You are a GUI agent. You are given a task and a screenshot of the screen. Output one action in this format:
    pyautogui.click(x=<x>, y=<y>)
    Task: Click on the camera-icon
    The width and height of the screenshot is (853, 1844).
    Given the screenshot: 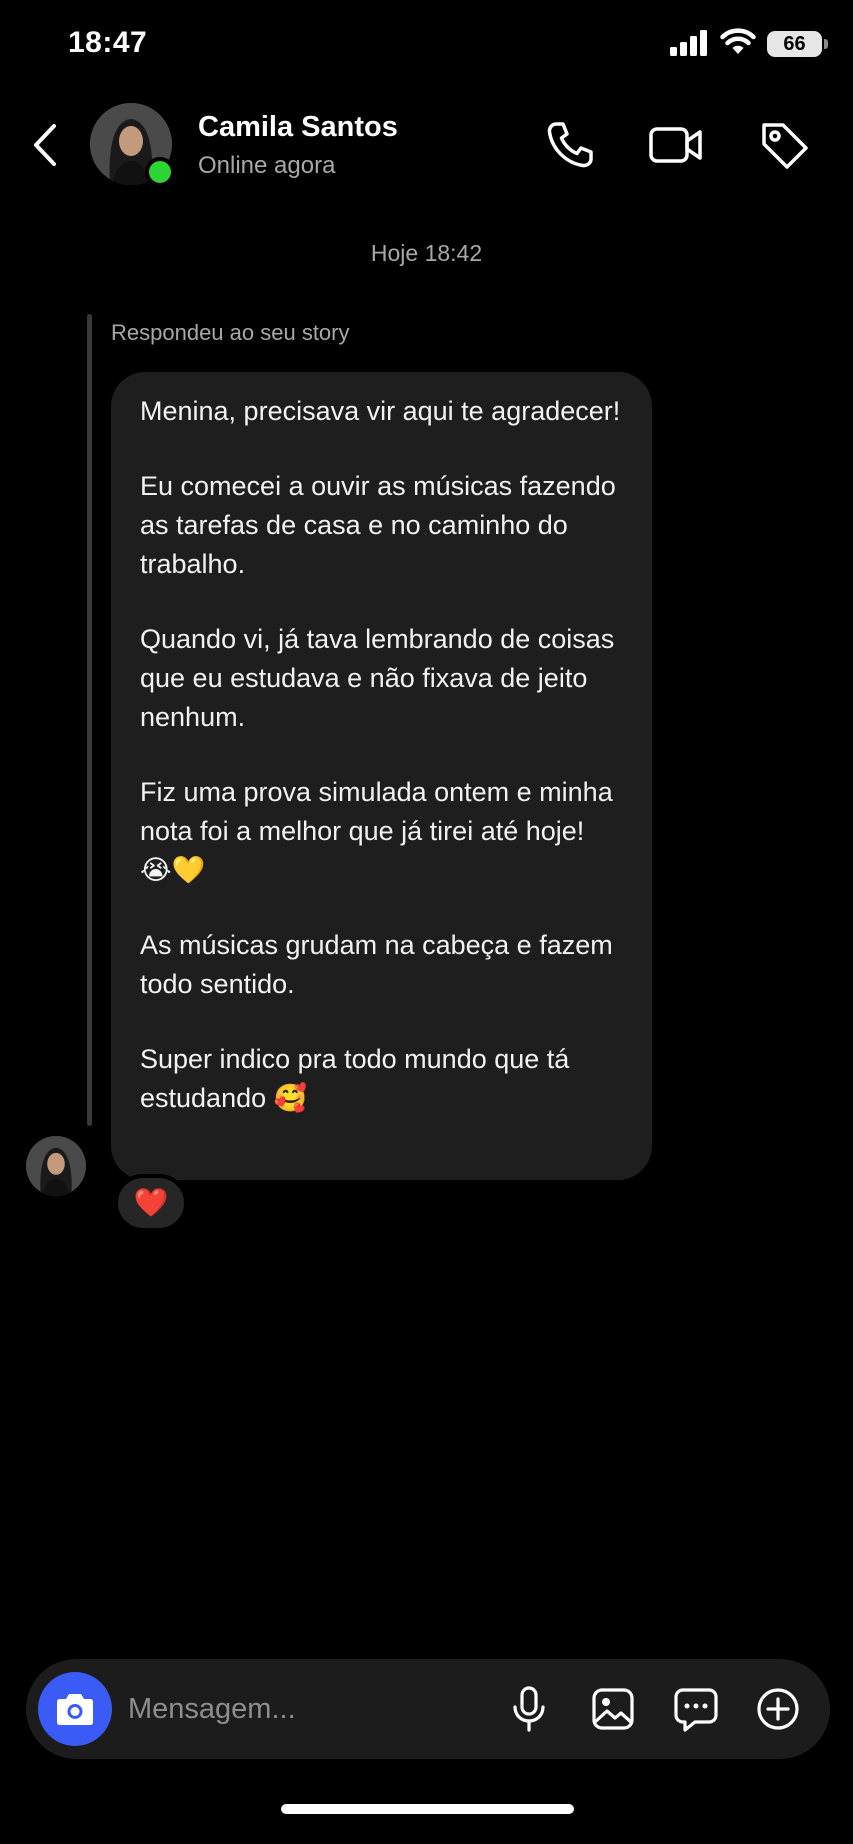 What is the action you would take?
    pyautogui.click(x=75, y=1709)
    